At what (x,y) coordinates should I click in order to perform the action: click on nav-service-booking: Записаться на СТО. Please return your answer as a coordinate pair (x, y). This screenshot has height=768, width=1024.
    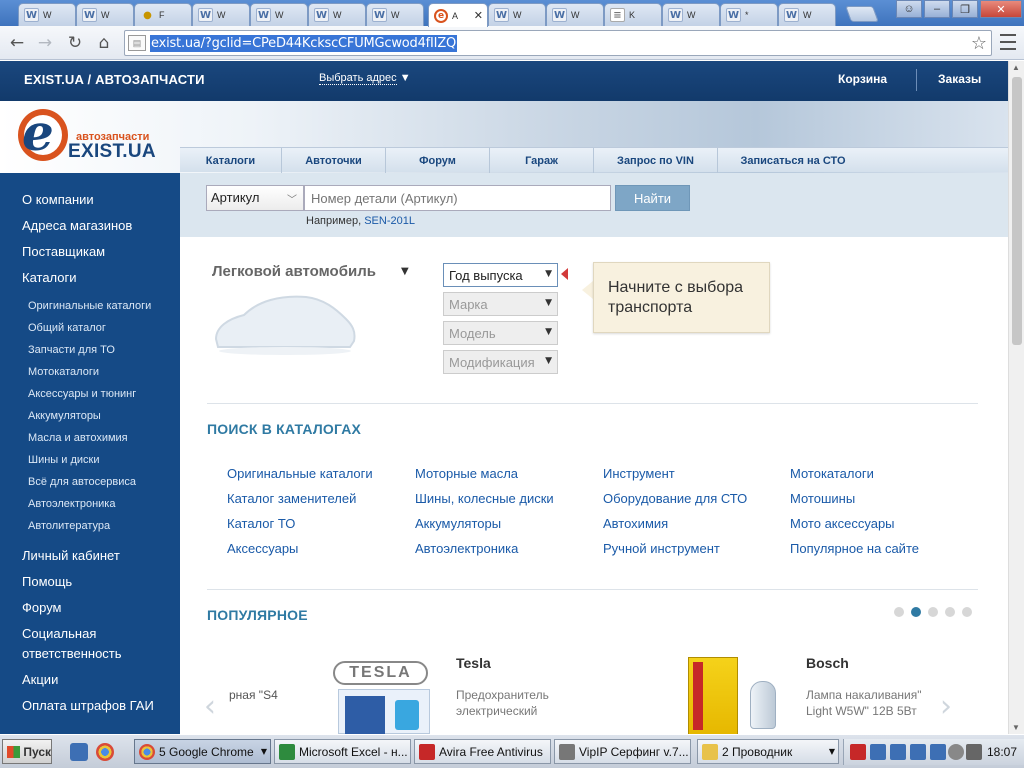
    Looking at the image, I should click on (793, 160).